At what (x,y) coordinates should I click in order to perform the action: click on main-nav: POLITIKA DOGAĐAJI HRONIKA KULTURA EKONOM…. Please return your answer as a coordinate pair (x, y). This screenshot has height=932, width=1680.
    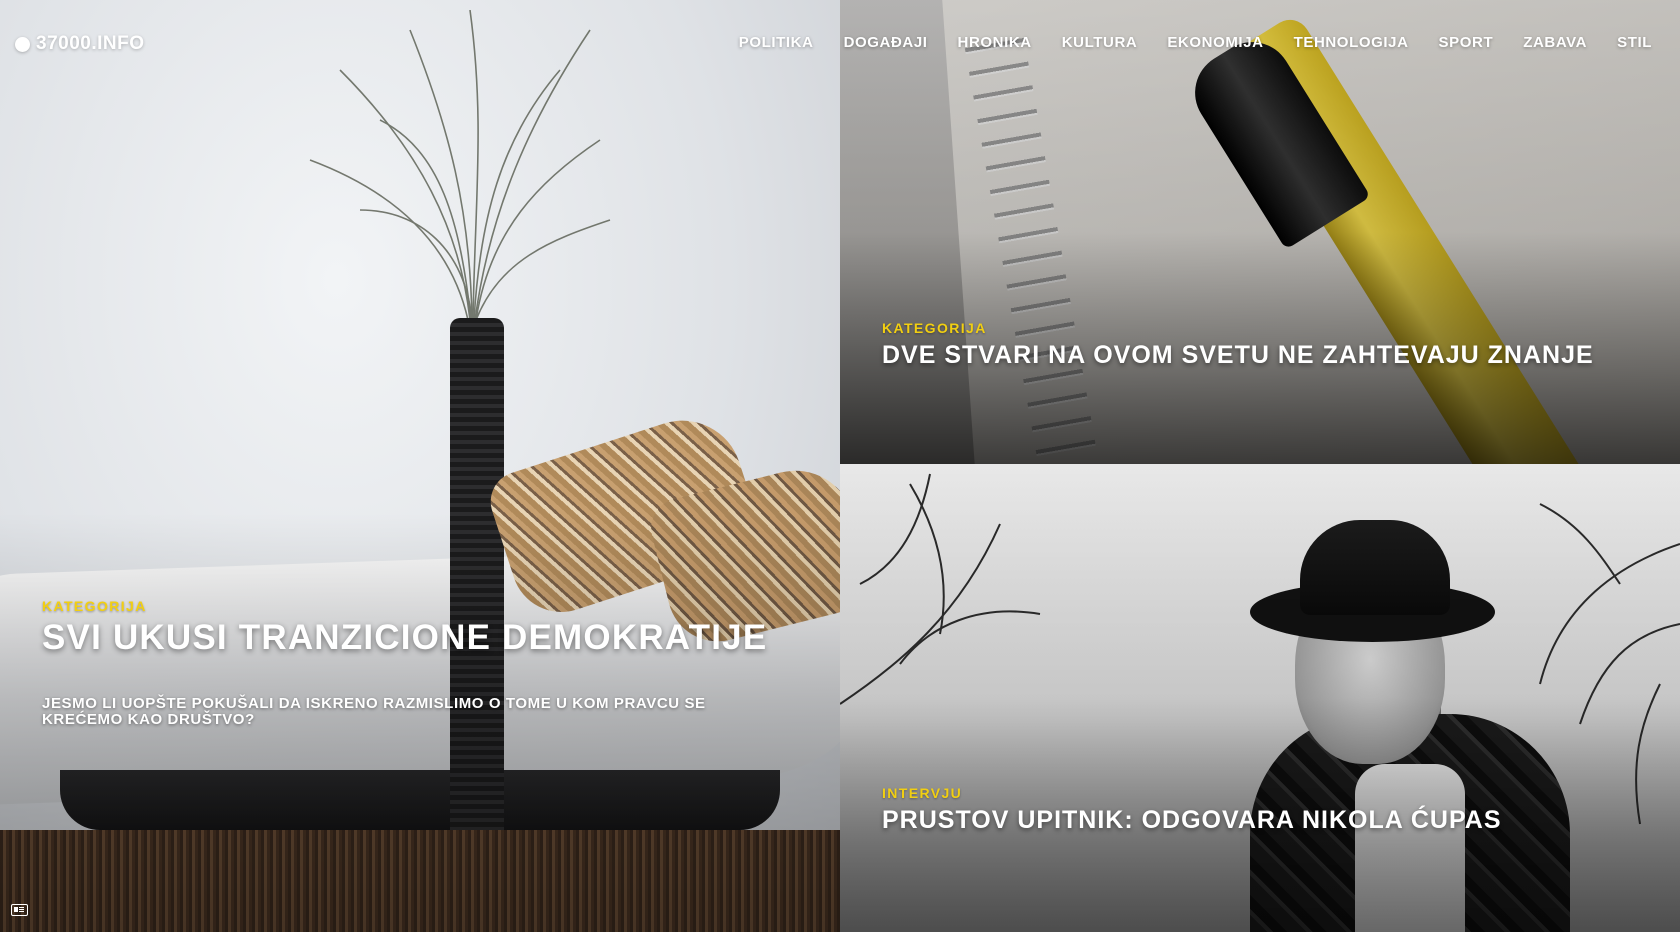
    Looking at the image, I should click on (1180, 42).